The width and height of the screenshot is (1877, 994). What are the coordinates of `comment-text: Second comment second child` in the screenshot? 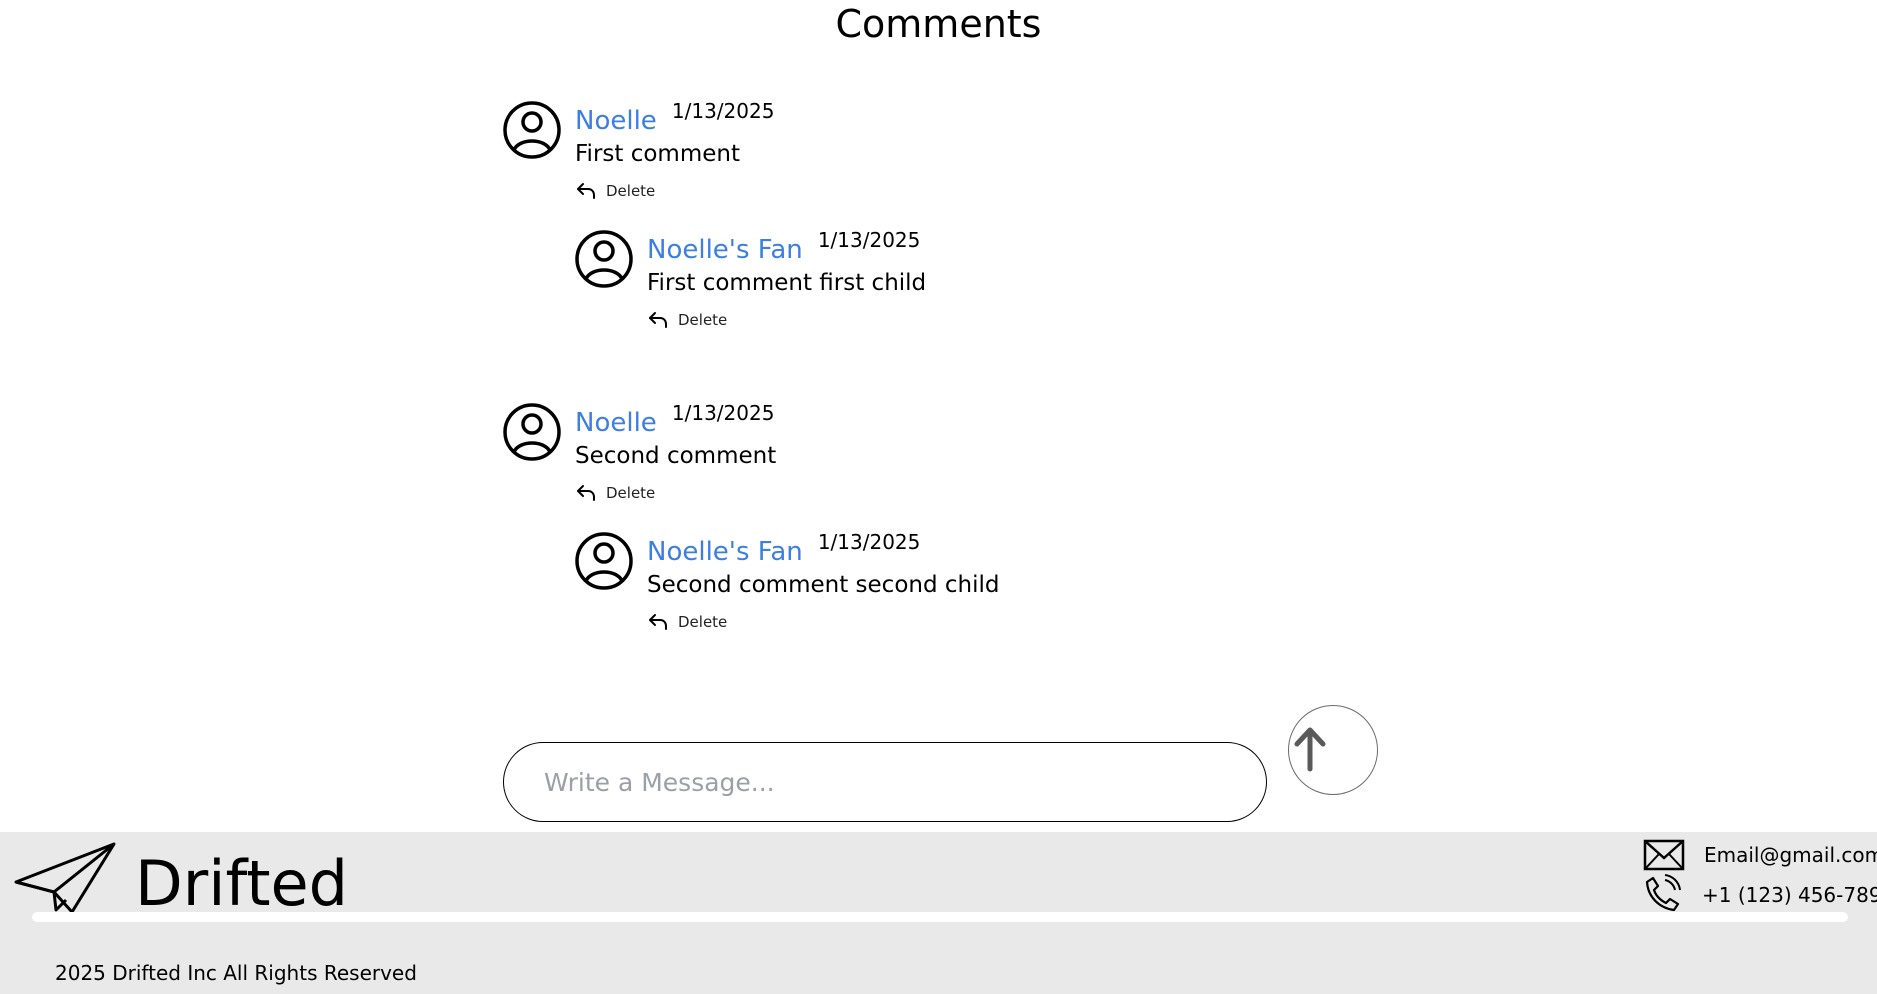 It's located at (823, 585).